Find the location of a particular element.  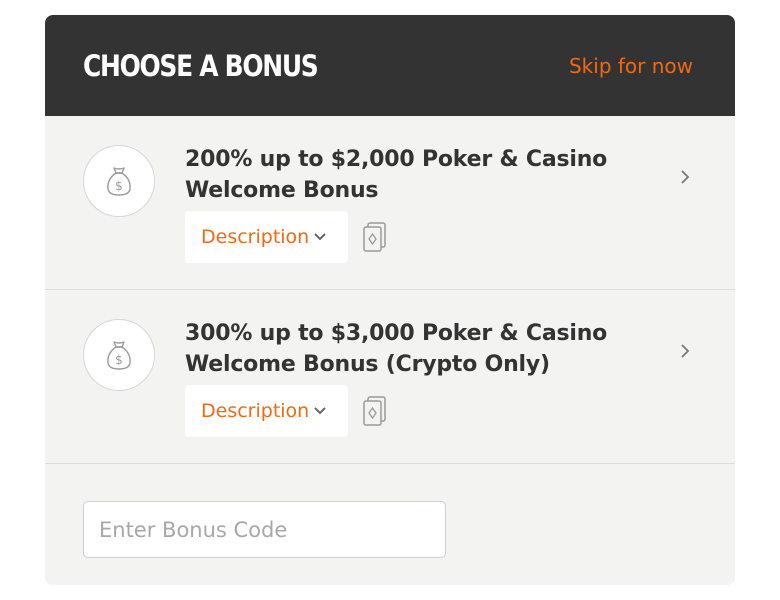

skip-link: Skip for now is located at coordinates (631, 66).